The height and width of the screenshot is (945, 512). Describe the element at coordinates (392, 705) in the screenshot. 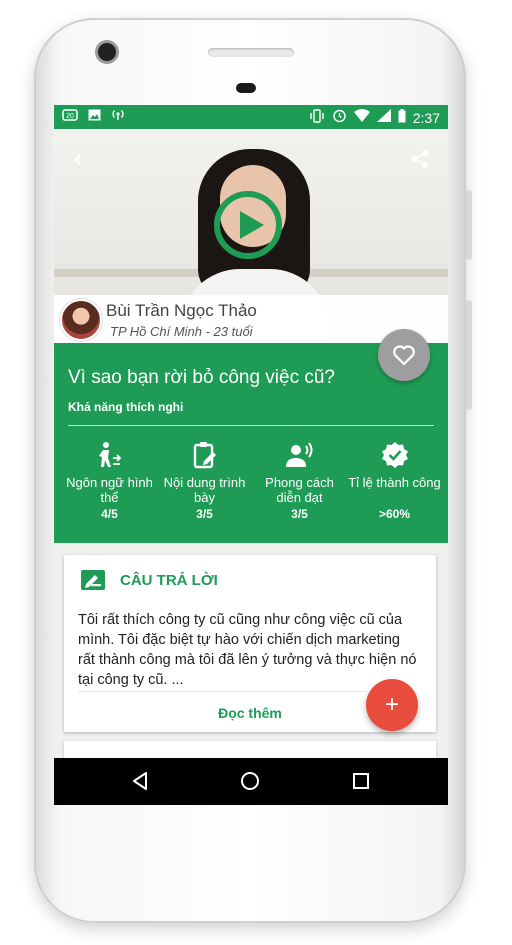

I see `add-fab-button: +` at that location.